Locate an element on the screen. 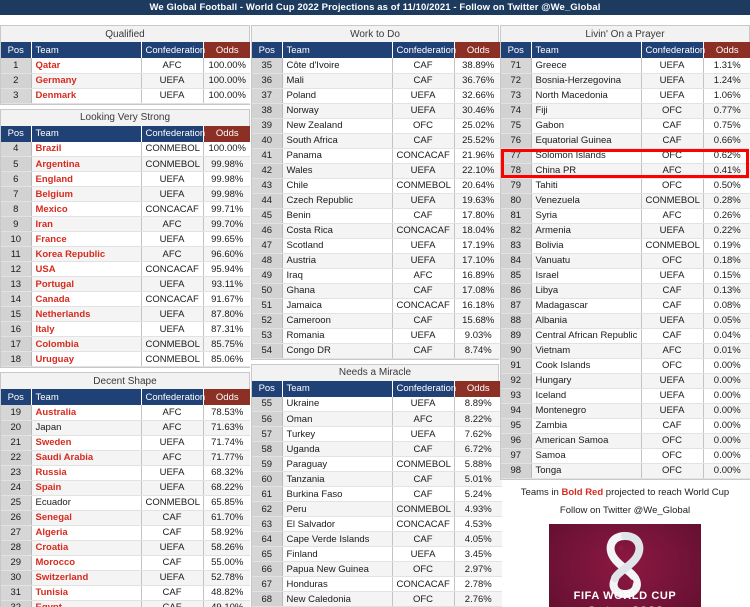 The image size is (750, 607). table-row: 91 Cook Islands OFC 0.00% is located at coordinates (625, 366).